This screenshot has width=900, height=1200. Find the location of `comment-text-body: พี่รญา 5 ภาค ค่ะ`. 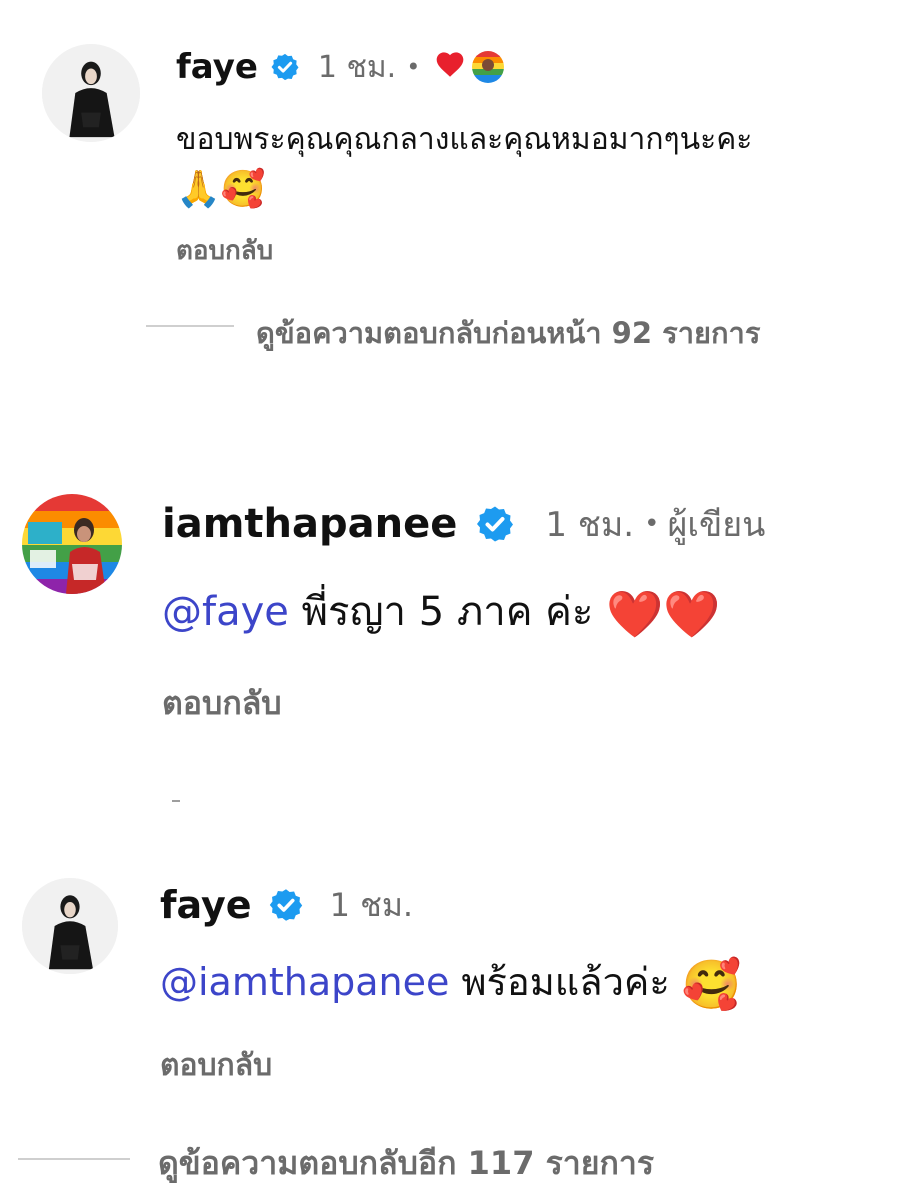

comment-text-body: พี่รญา 5 ภาค ค่ะ is located at coordinates (447, 612).